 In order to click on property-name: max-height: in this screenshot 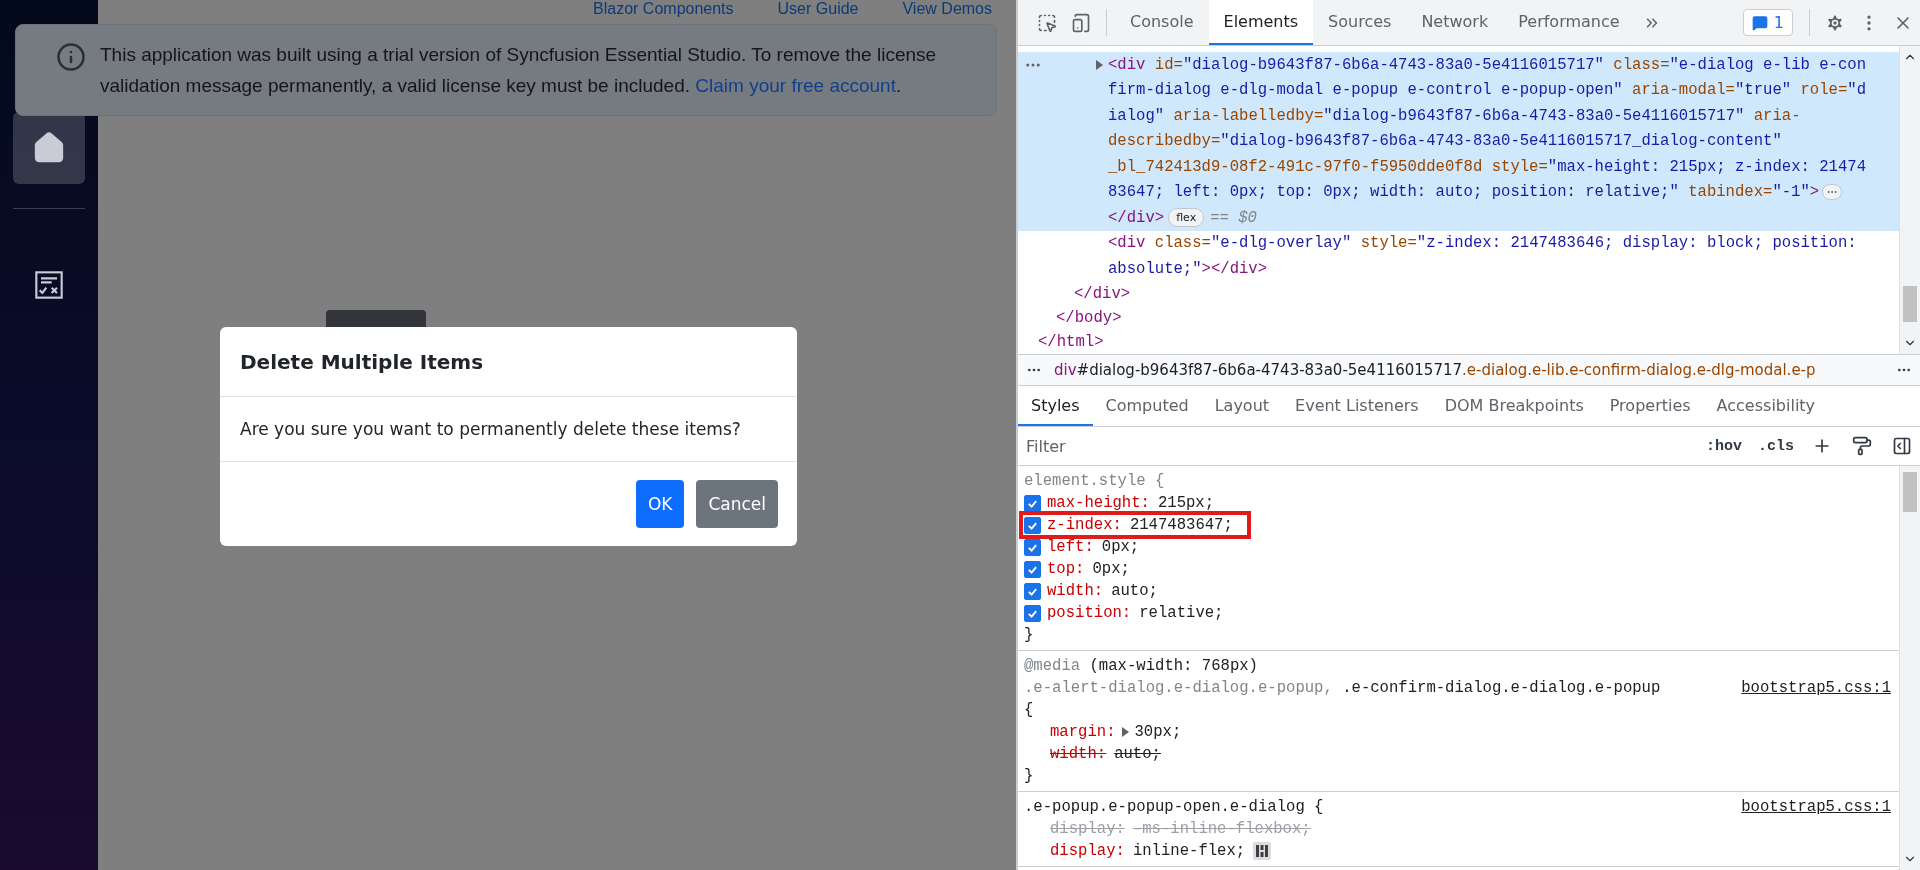, I will do `click(1098, 503)`.